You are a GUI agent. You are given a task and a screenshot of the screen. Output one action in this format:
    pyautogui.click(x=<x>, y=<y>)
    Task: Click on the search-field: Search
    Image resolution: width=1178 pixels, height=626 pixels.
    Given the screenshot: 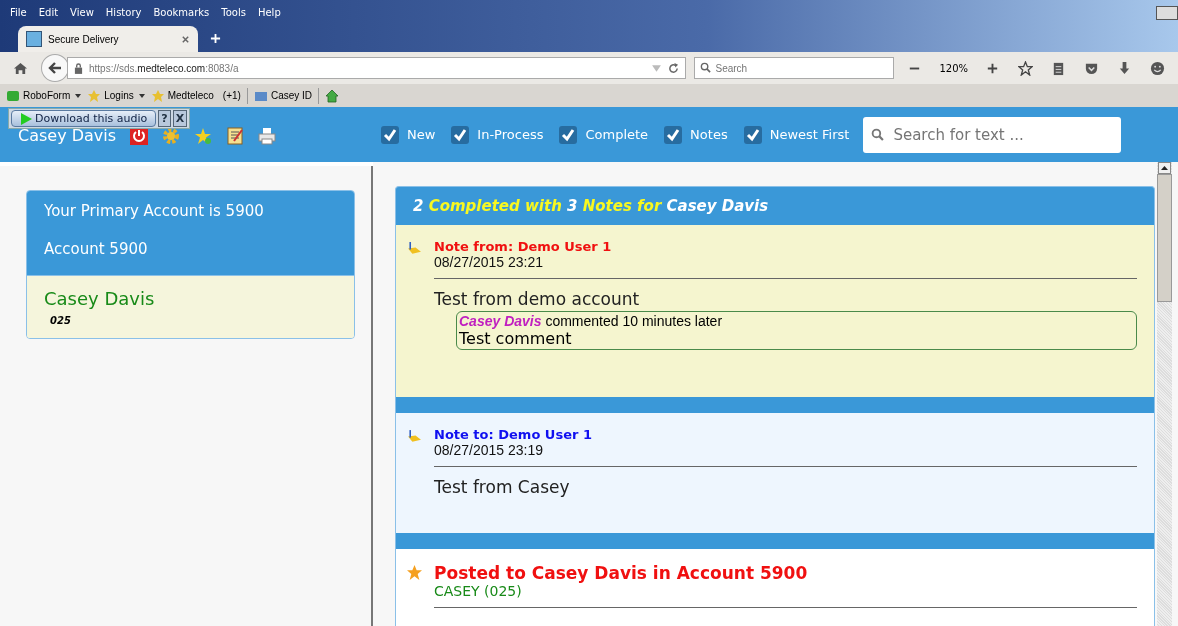 What is the action you would take?
    pyautogui.click(x=794, y=68)
    